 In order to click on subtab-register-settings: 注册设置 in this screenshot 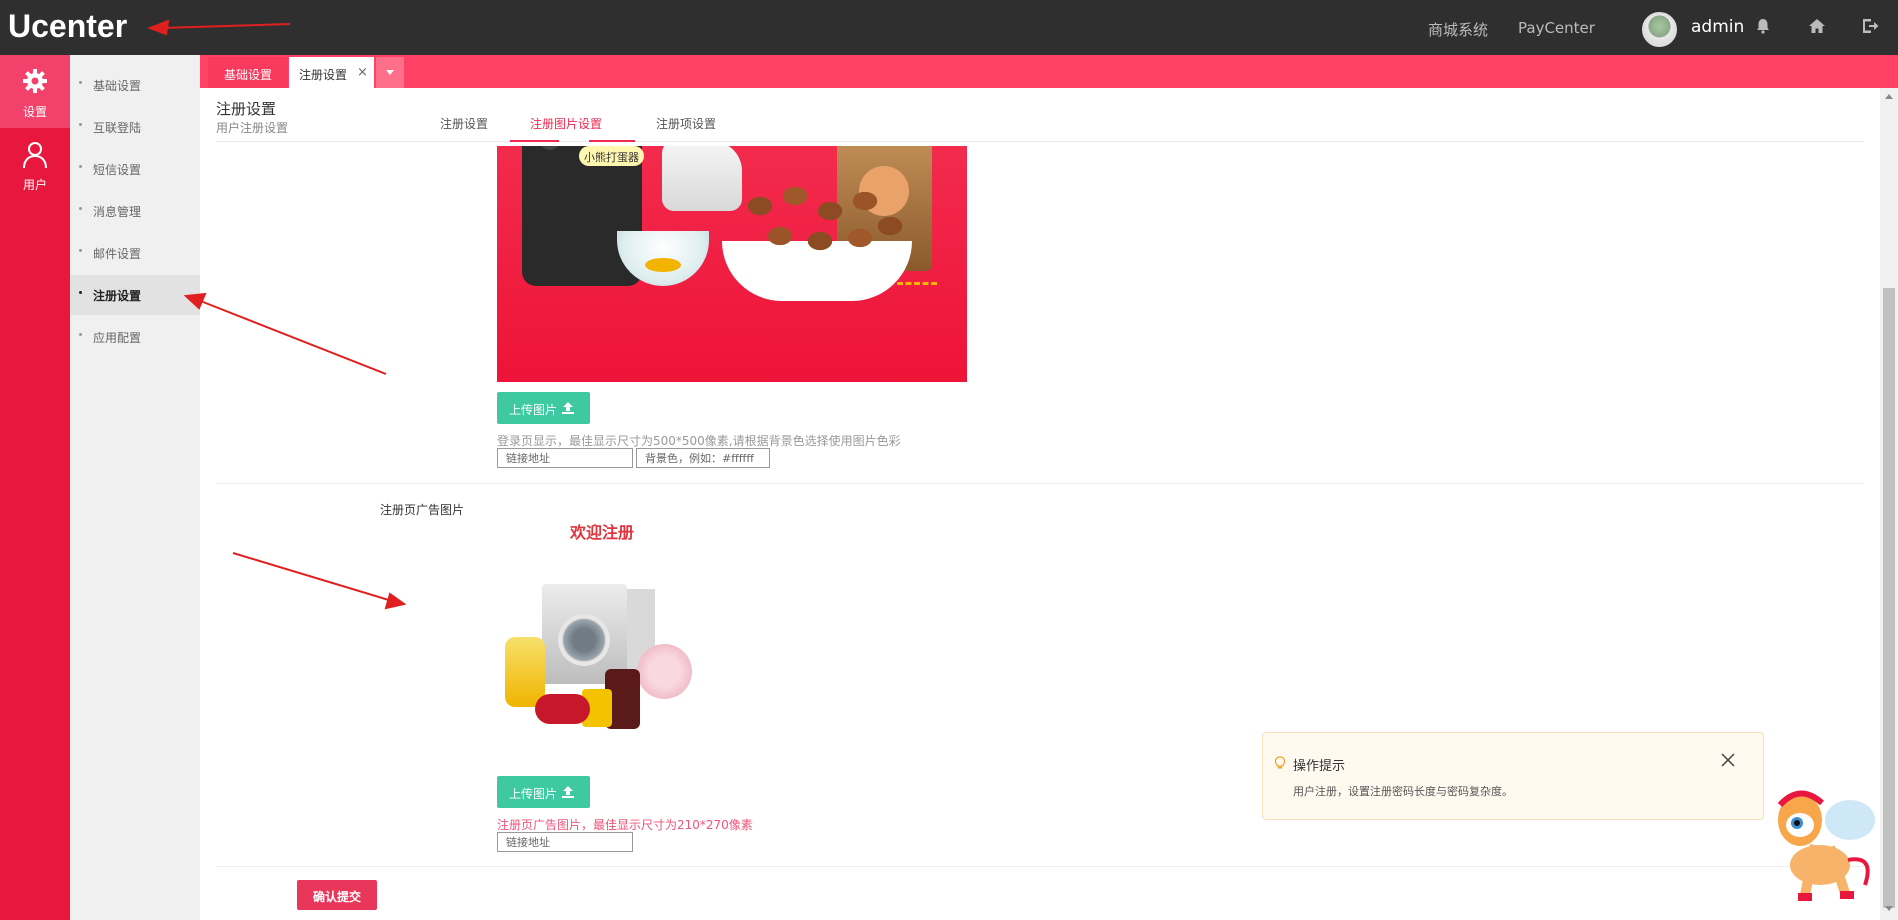, I will do `click(464, 123)`.